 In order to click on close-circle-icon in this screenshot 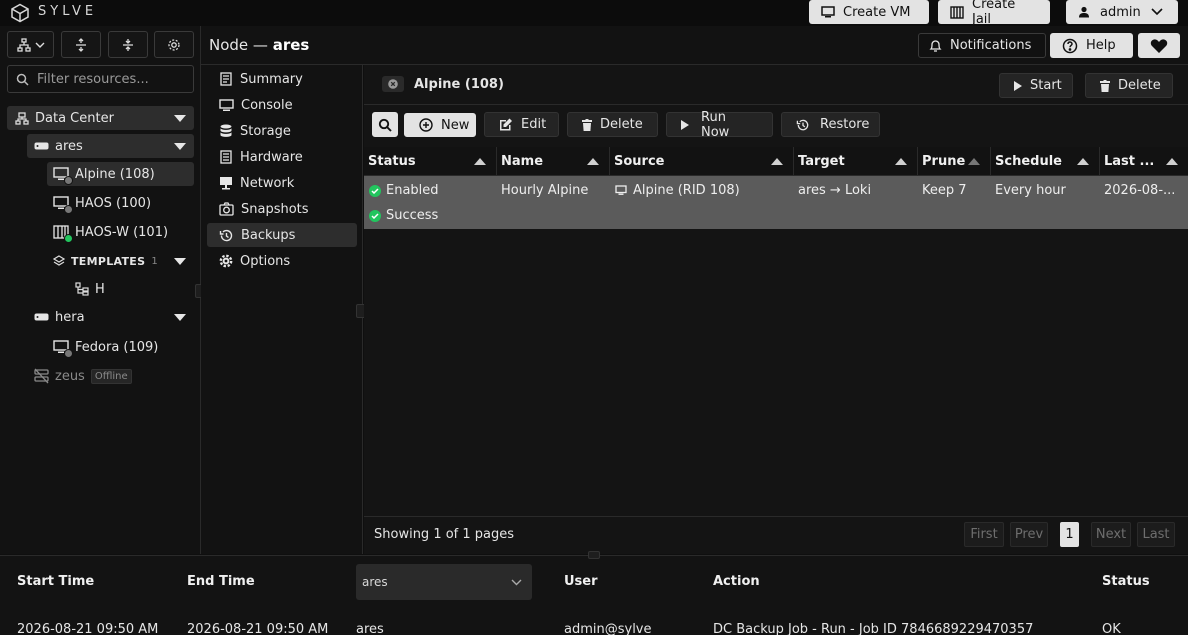, I will do `click(393, 84)`.